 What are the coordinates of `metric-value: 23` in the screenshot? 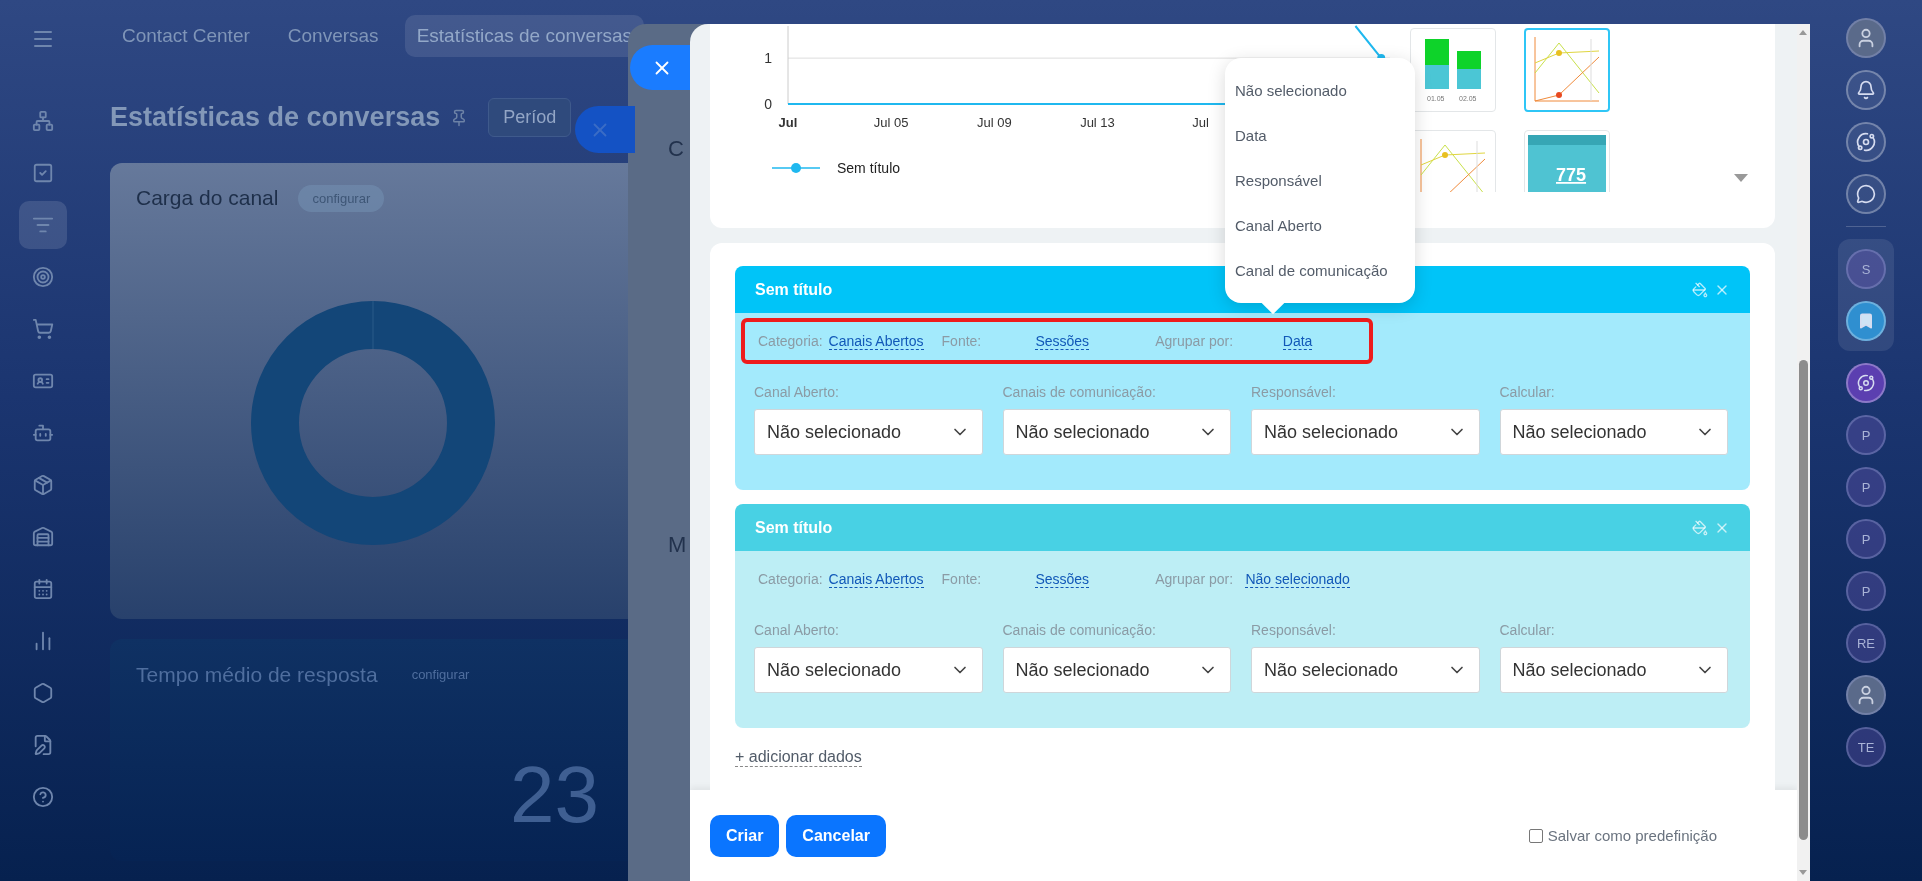 It's located at (554, 795).